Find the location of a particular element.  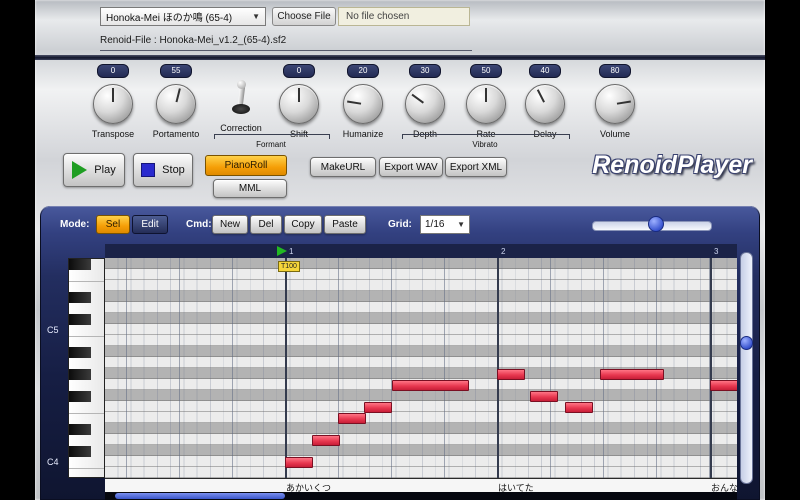

stop-button: Stop is located at coordinates (163, 170).